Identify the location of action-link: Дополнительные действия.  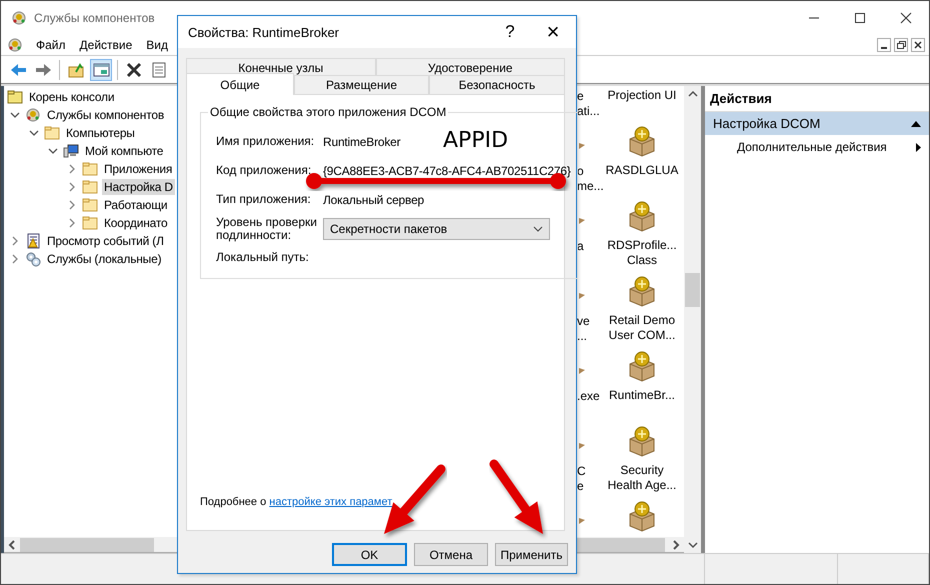
(817, 147).